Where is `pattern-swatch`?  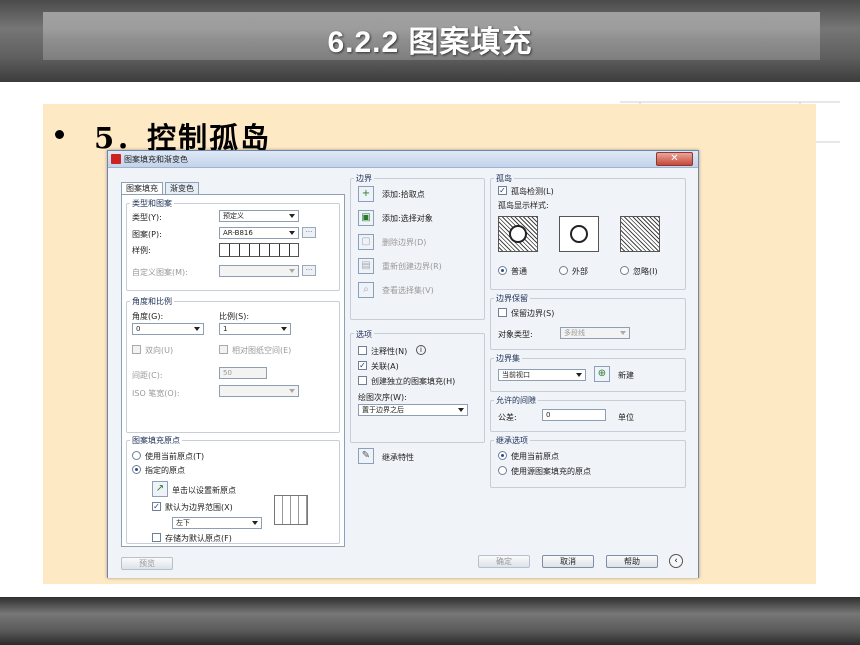 pattern-swatch is located at coordinates (259, 250).